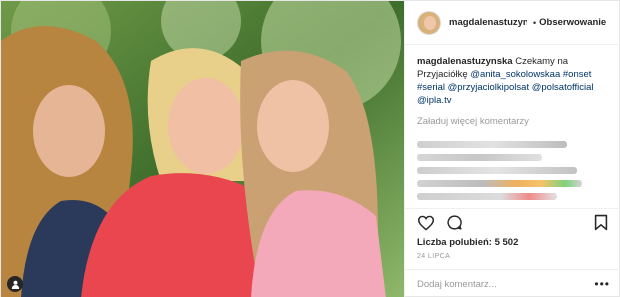 The height and width of the screenshot is (297, 620). Describe the element at coordinates (512, 222) in the screenshot. I see `post-actions` at that location.